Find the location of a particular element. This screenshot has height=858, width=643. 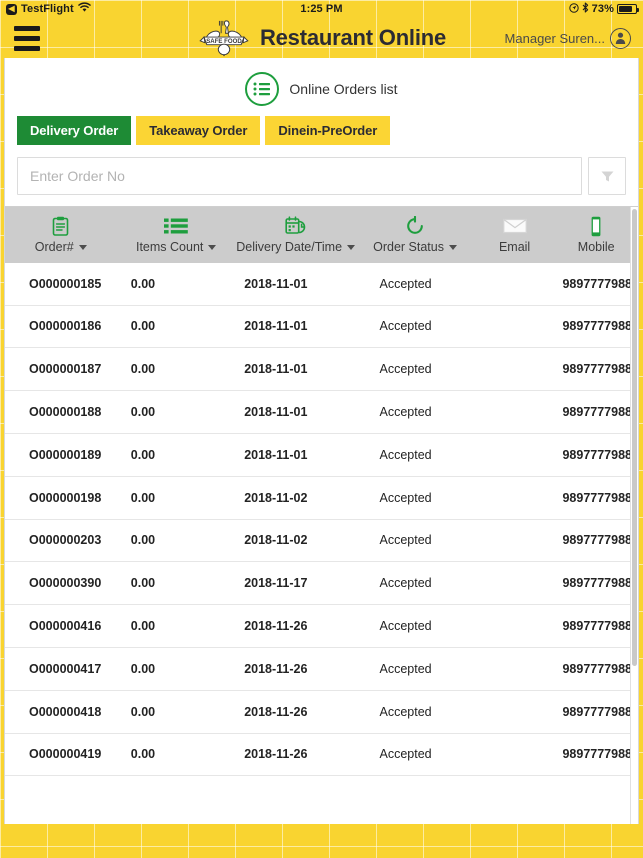

column-header-order: Order# is located at coordinates (60, 234).